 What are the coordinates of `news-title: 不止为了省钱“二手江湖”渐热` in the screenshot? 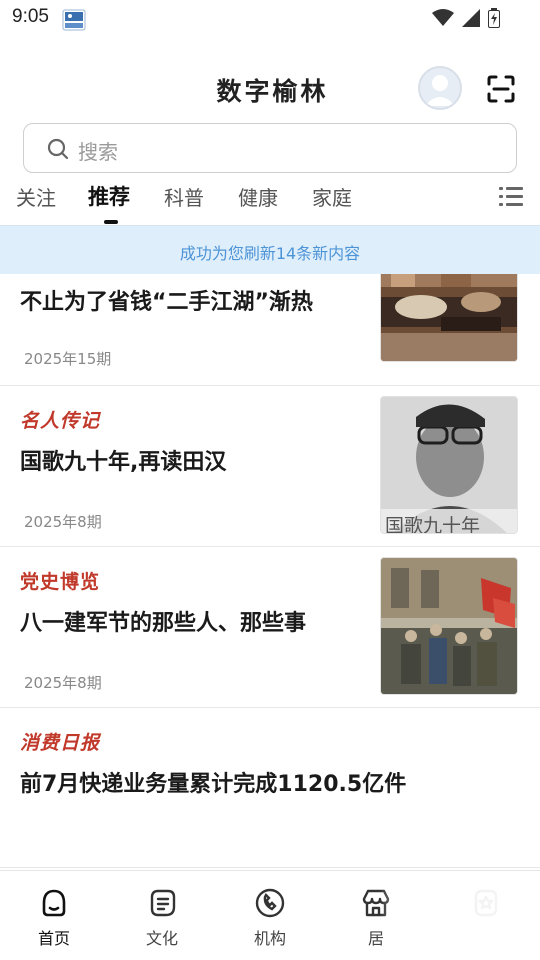 It's located at (166, 302).